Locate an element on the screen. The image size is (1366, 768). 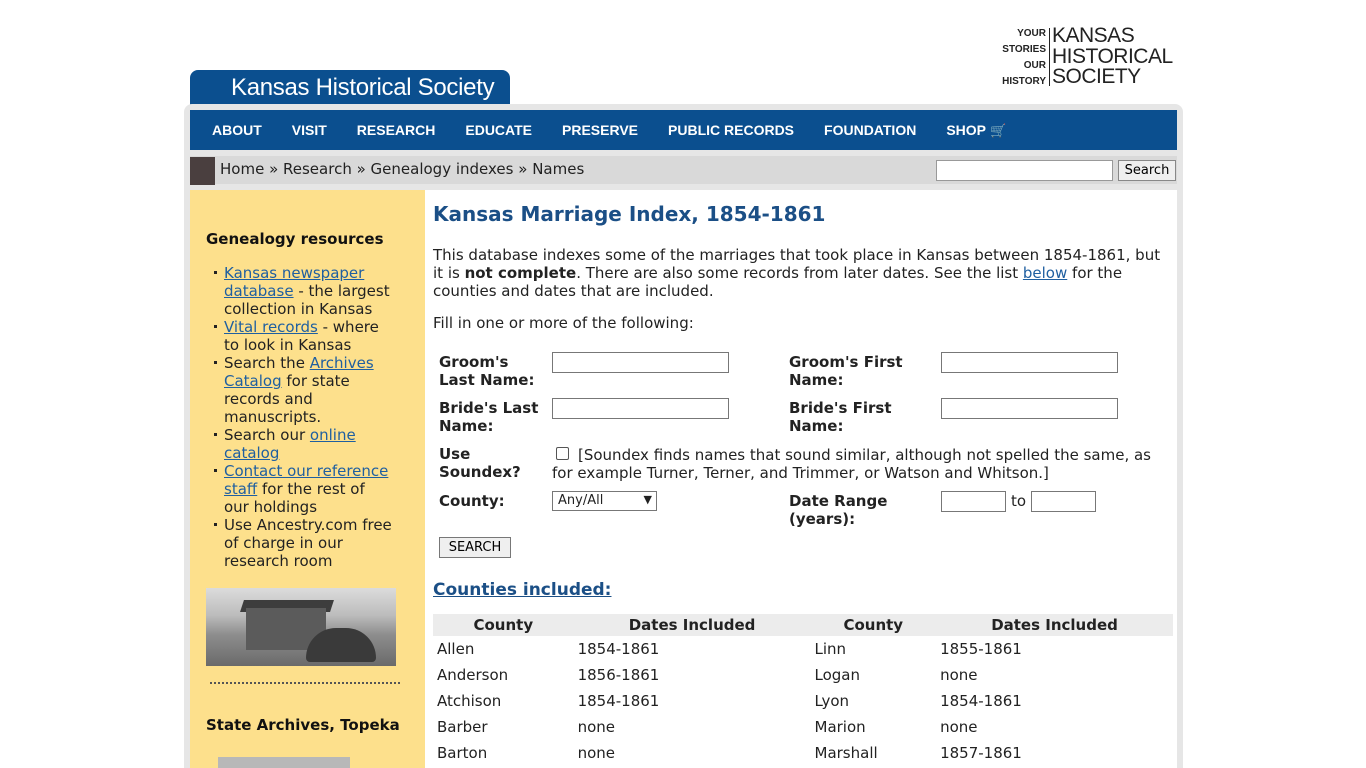
chevron-down-icon: ▼ is located at coordinates (647, 499).